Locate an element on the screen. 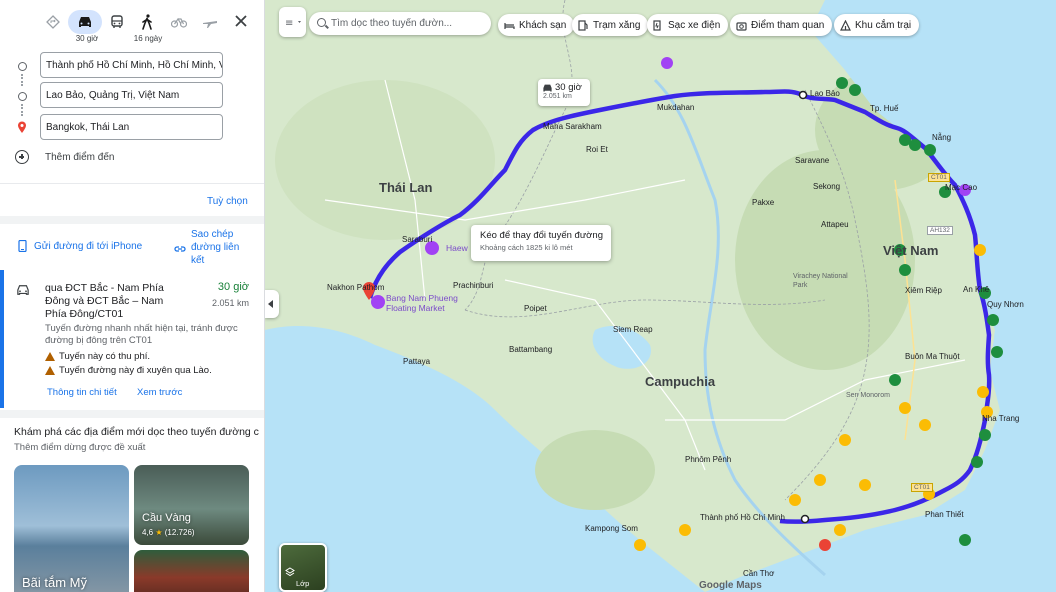 This screenshot has height=592, width=1056. menu-dropdown-icon: ≡ is located at coordinates (293, 23).